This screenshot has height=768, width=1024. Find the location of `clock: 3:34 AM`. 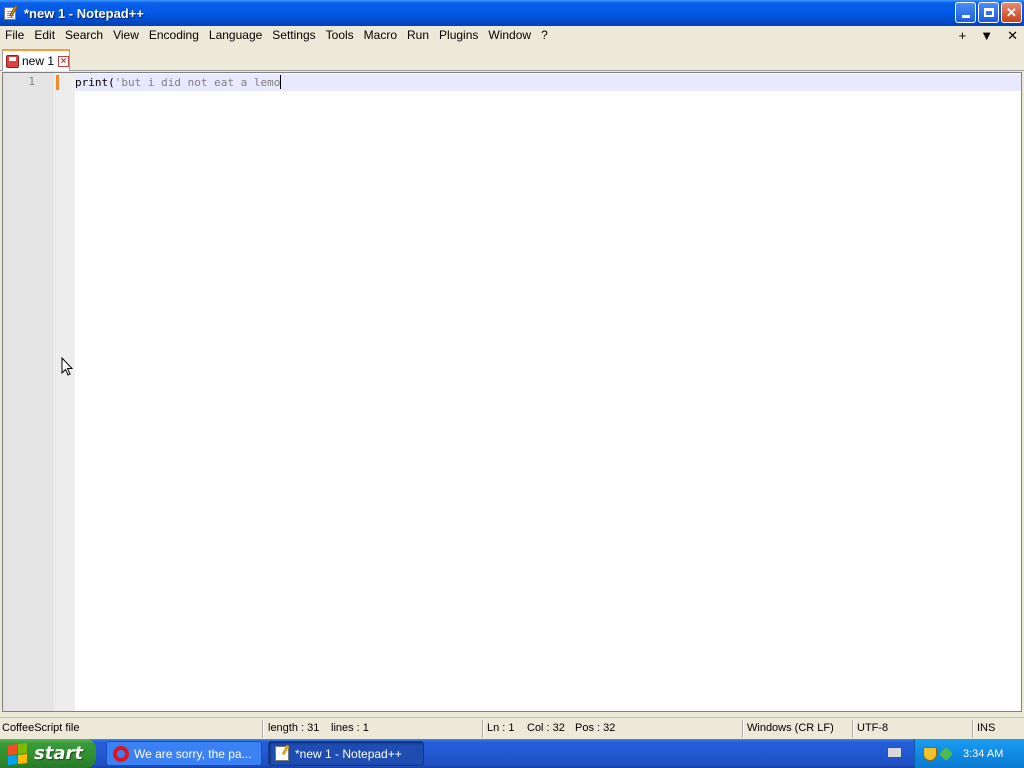

clock: 3:34 AM is located at coordinates (983, 754).